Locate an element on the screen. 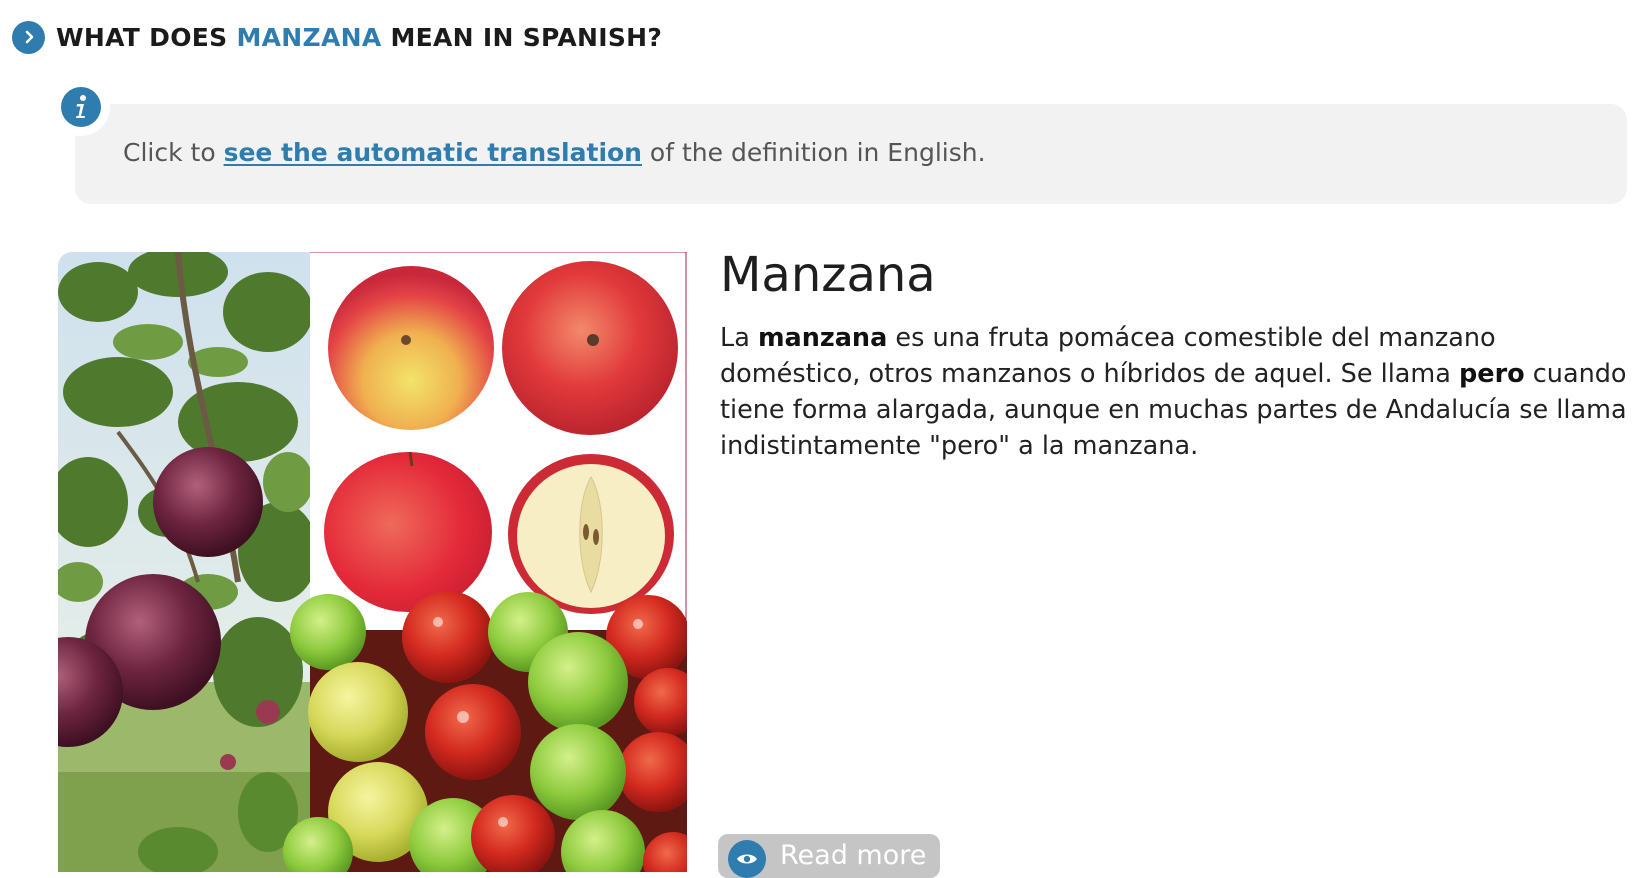 This screenshot has height=878, width=1642. info-icon is located at coordinates (81, 107).